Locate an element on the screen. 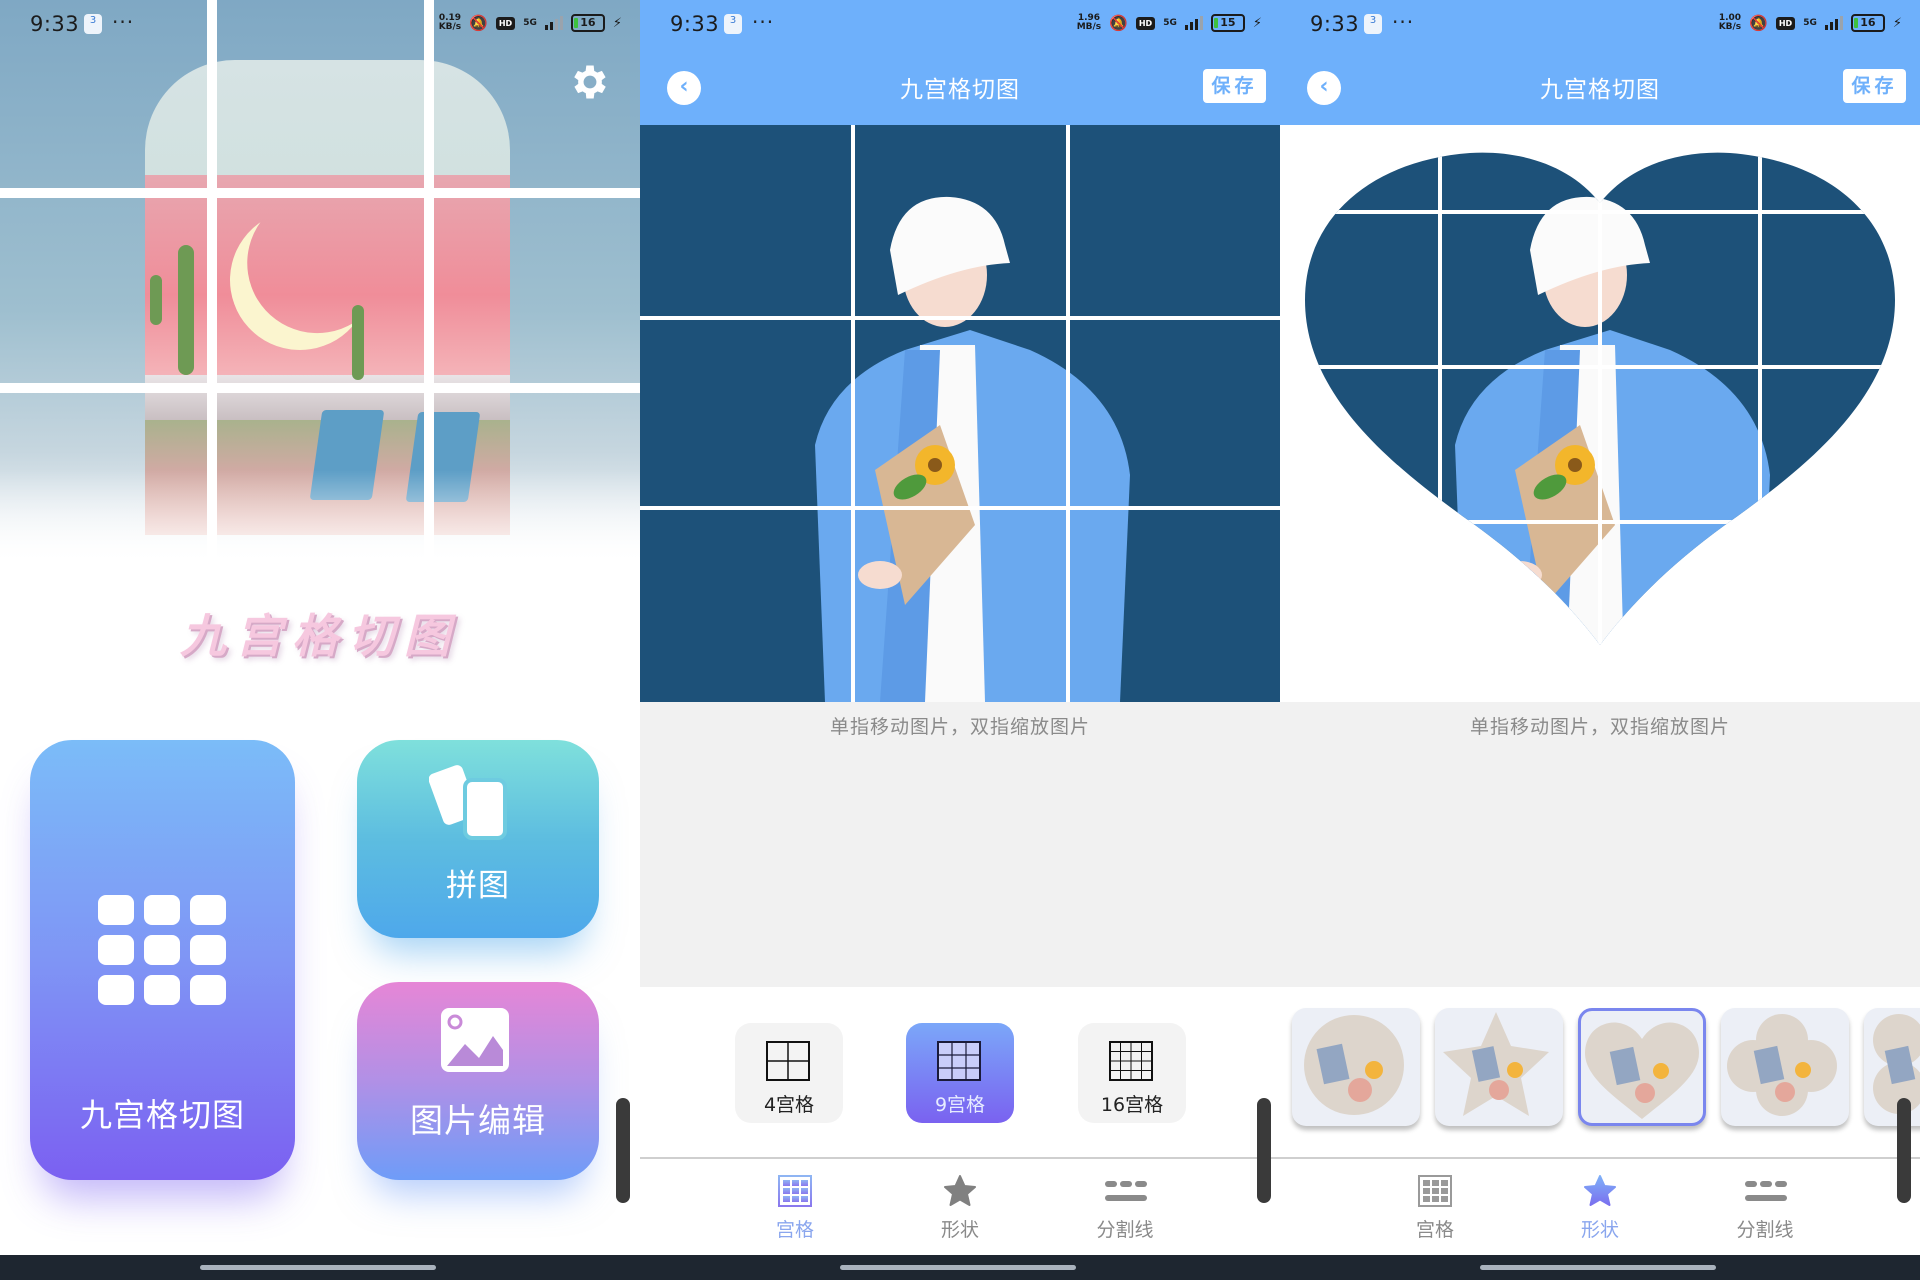  status-bar: 9:33 3 ··· 0.19 KB/s 🔕 HD 5G 16 ⚡ is located at coordinates (320, 25).